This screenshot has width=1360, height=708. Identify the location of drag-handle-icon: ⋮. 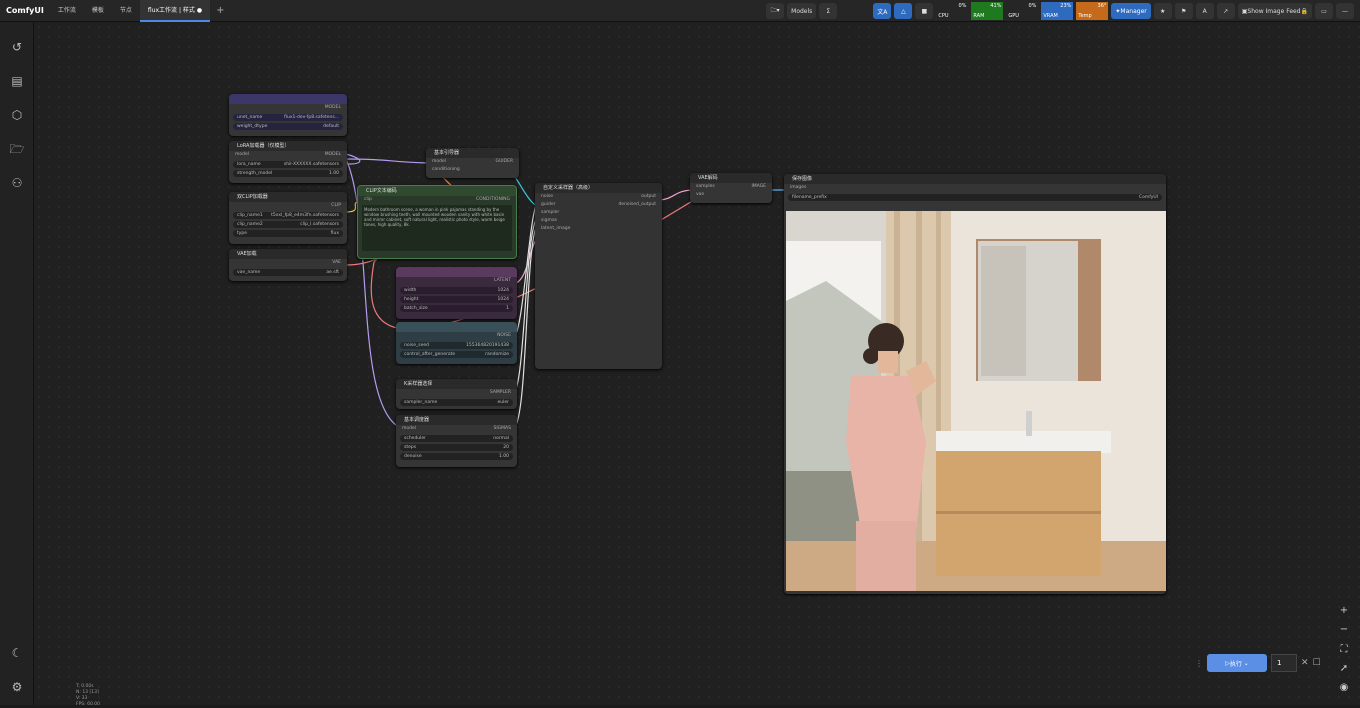
(1199, 663).